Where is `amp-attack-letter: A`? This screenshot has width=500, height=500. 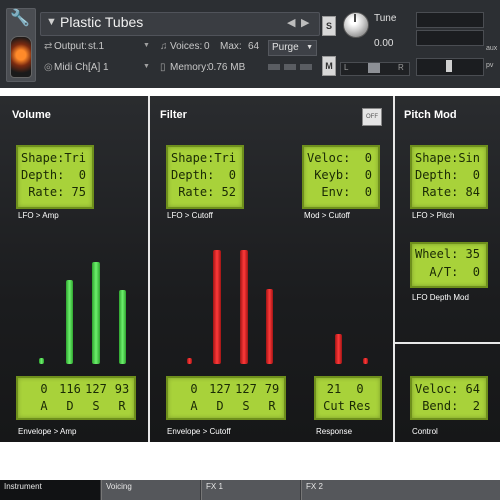 amp-attack-letter: A is located at coordinates (44, 406).